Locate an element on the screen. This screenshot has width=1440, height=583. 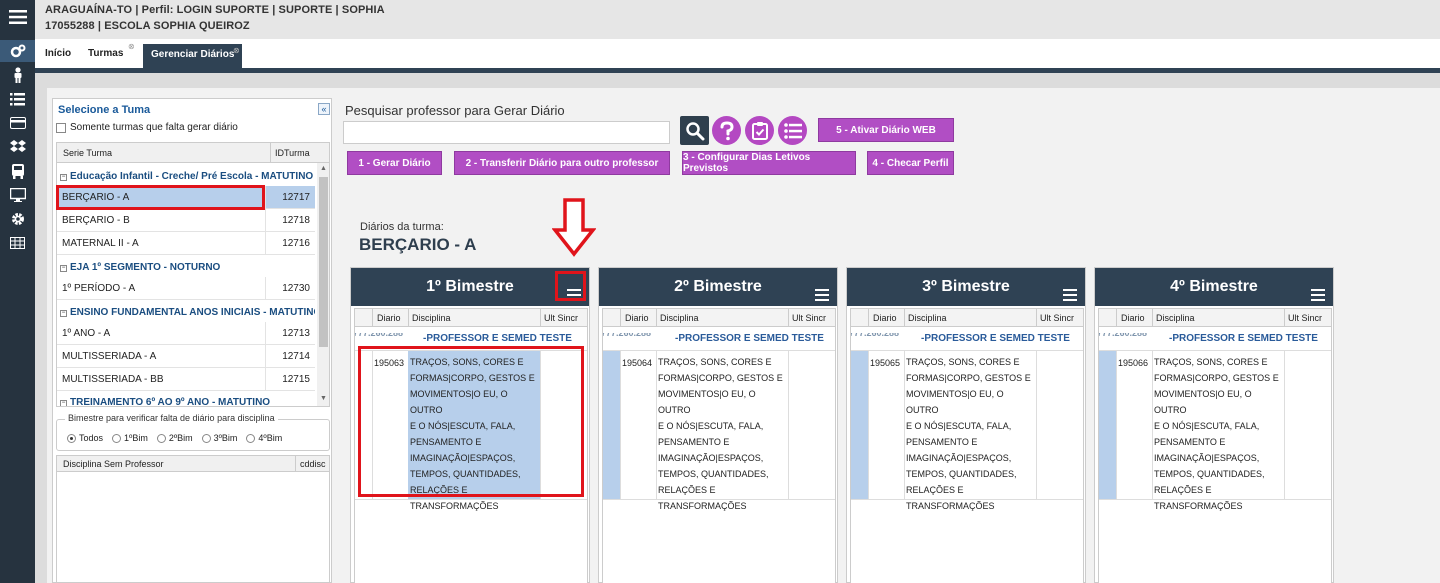
bimestre-header: 3º Bimestre is located at coordinates (966, 287).